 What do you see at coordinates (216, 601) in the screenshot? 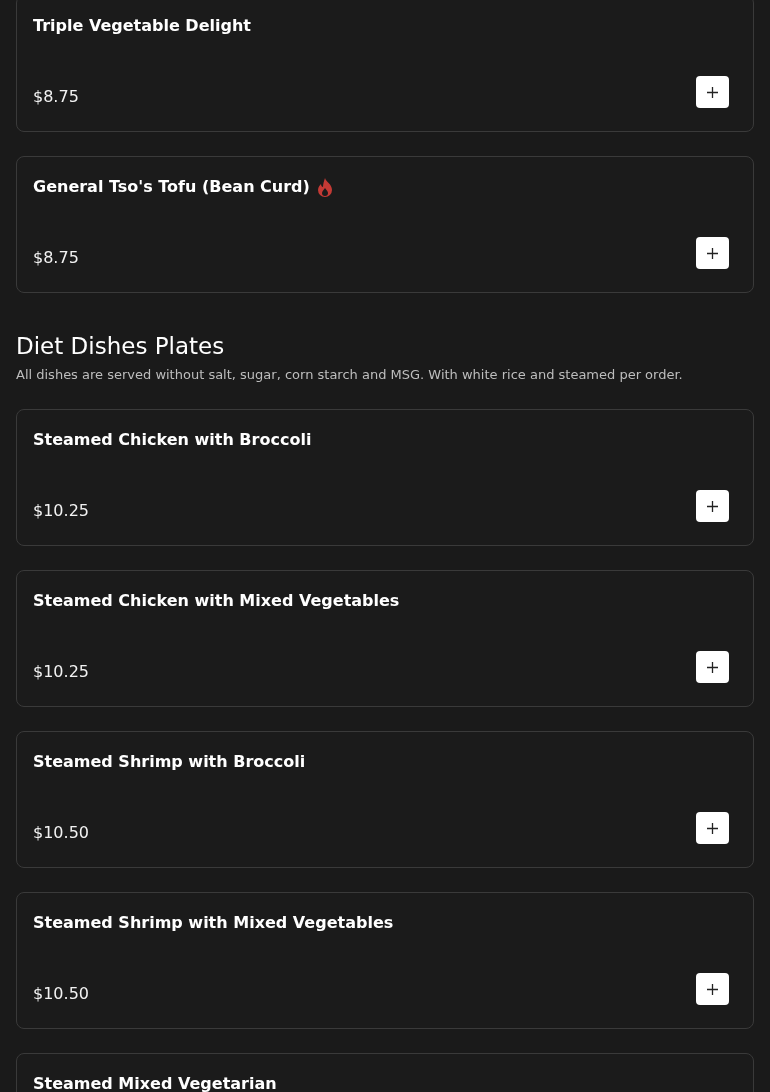
I see `dish-name: Steamed Chicken with Mixed Vegetables` at bounding box center [216, 601].